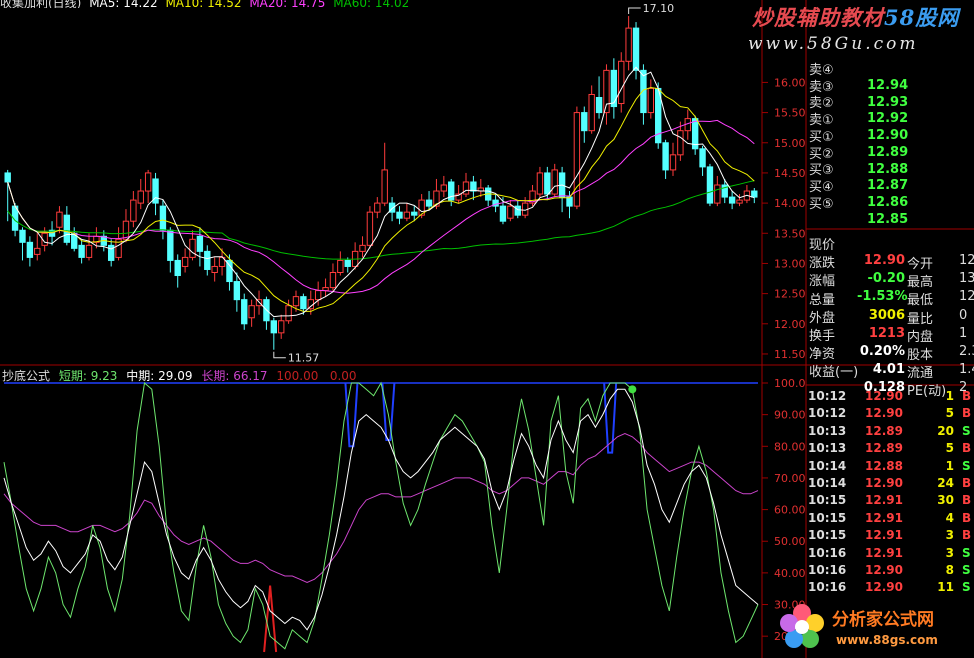 The image size is (974, 658). Describe the element at coordinates (822, 355) in the screenshot. I see `quote-label: 净资` at that location.